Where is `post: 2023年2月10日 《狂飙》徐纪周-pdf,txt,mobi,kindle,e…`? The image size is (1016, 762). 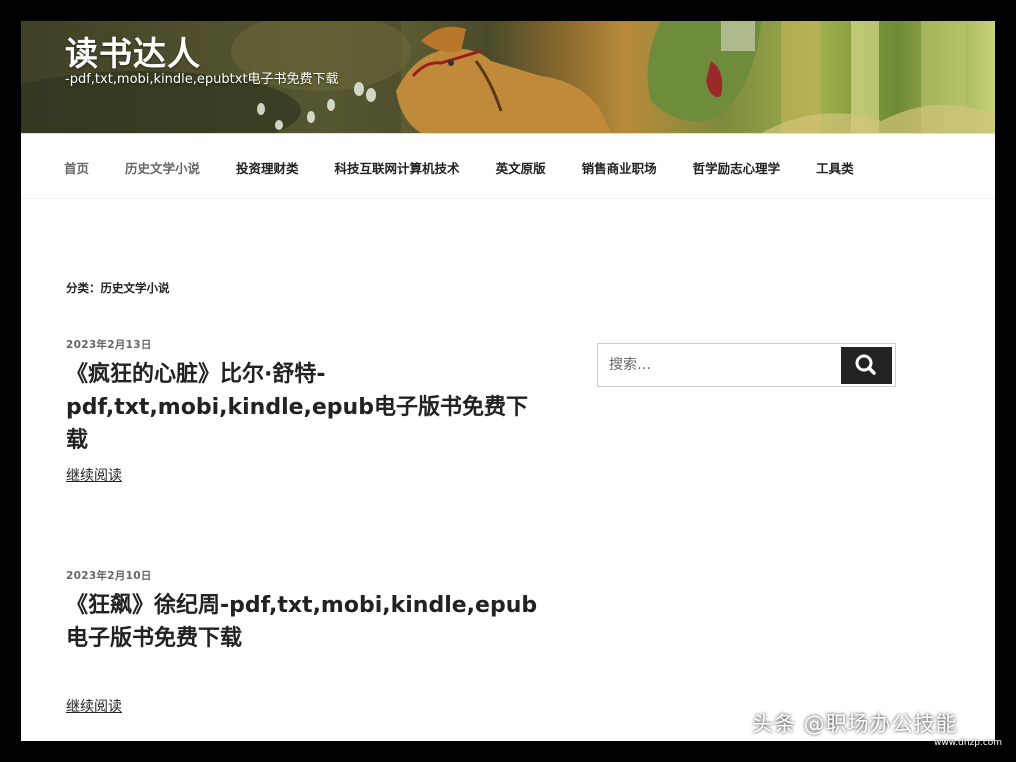 post: 2023年2月10日 《狂飙》徐纪周-pdf,txt,mobi,kindle,e… is located at coordinates (306, 641).